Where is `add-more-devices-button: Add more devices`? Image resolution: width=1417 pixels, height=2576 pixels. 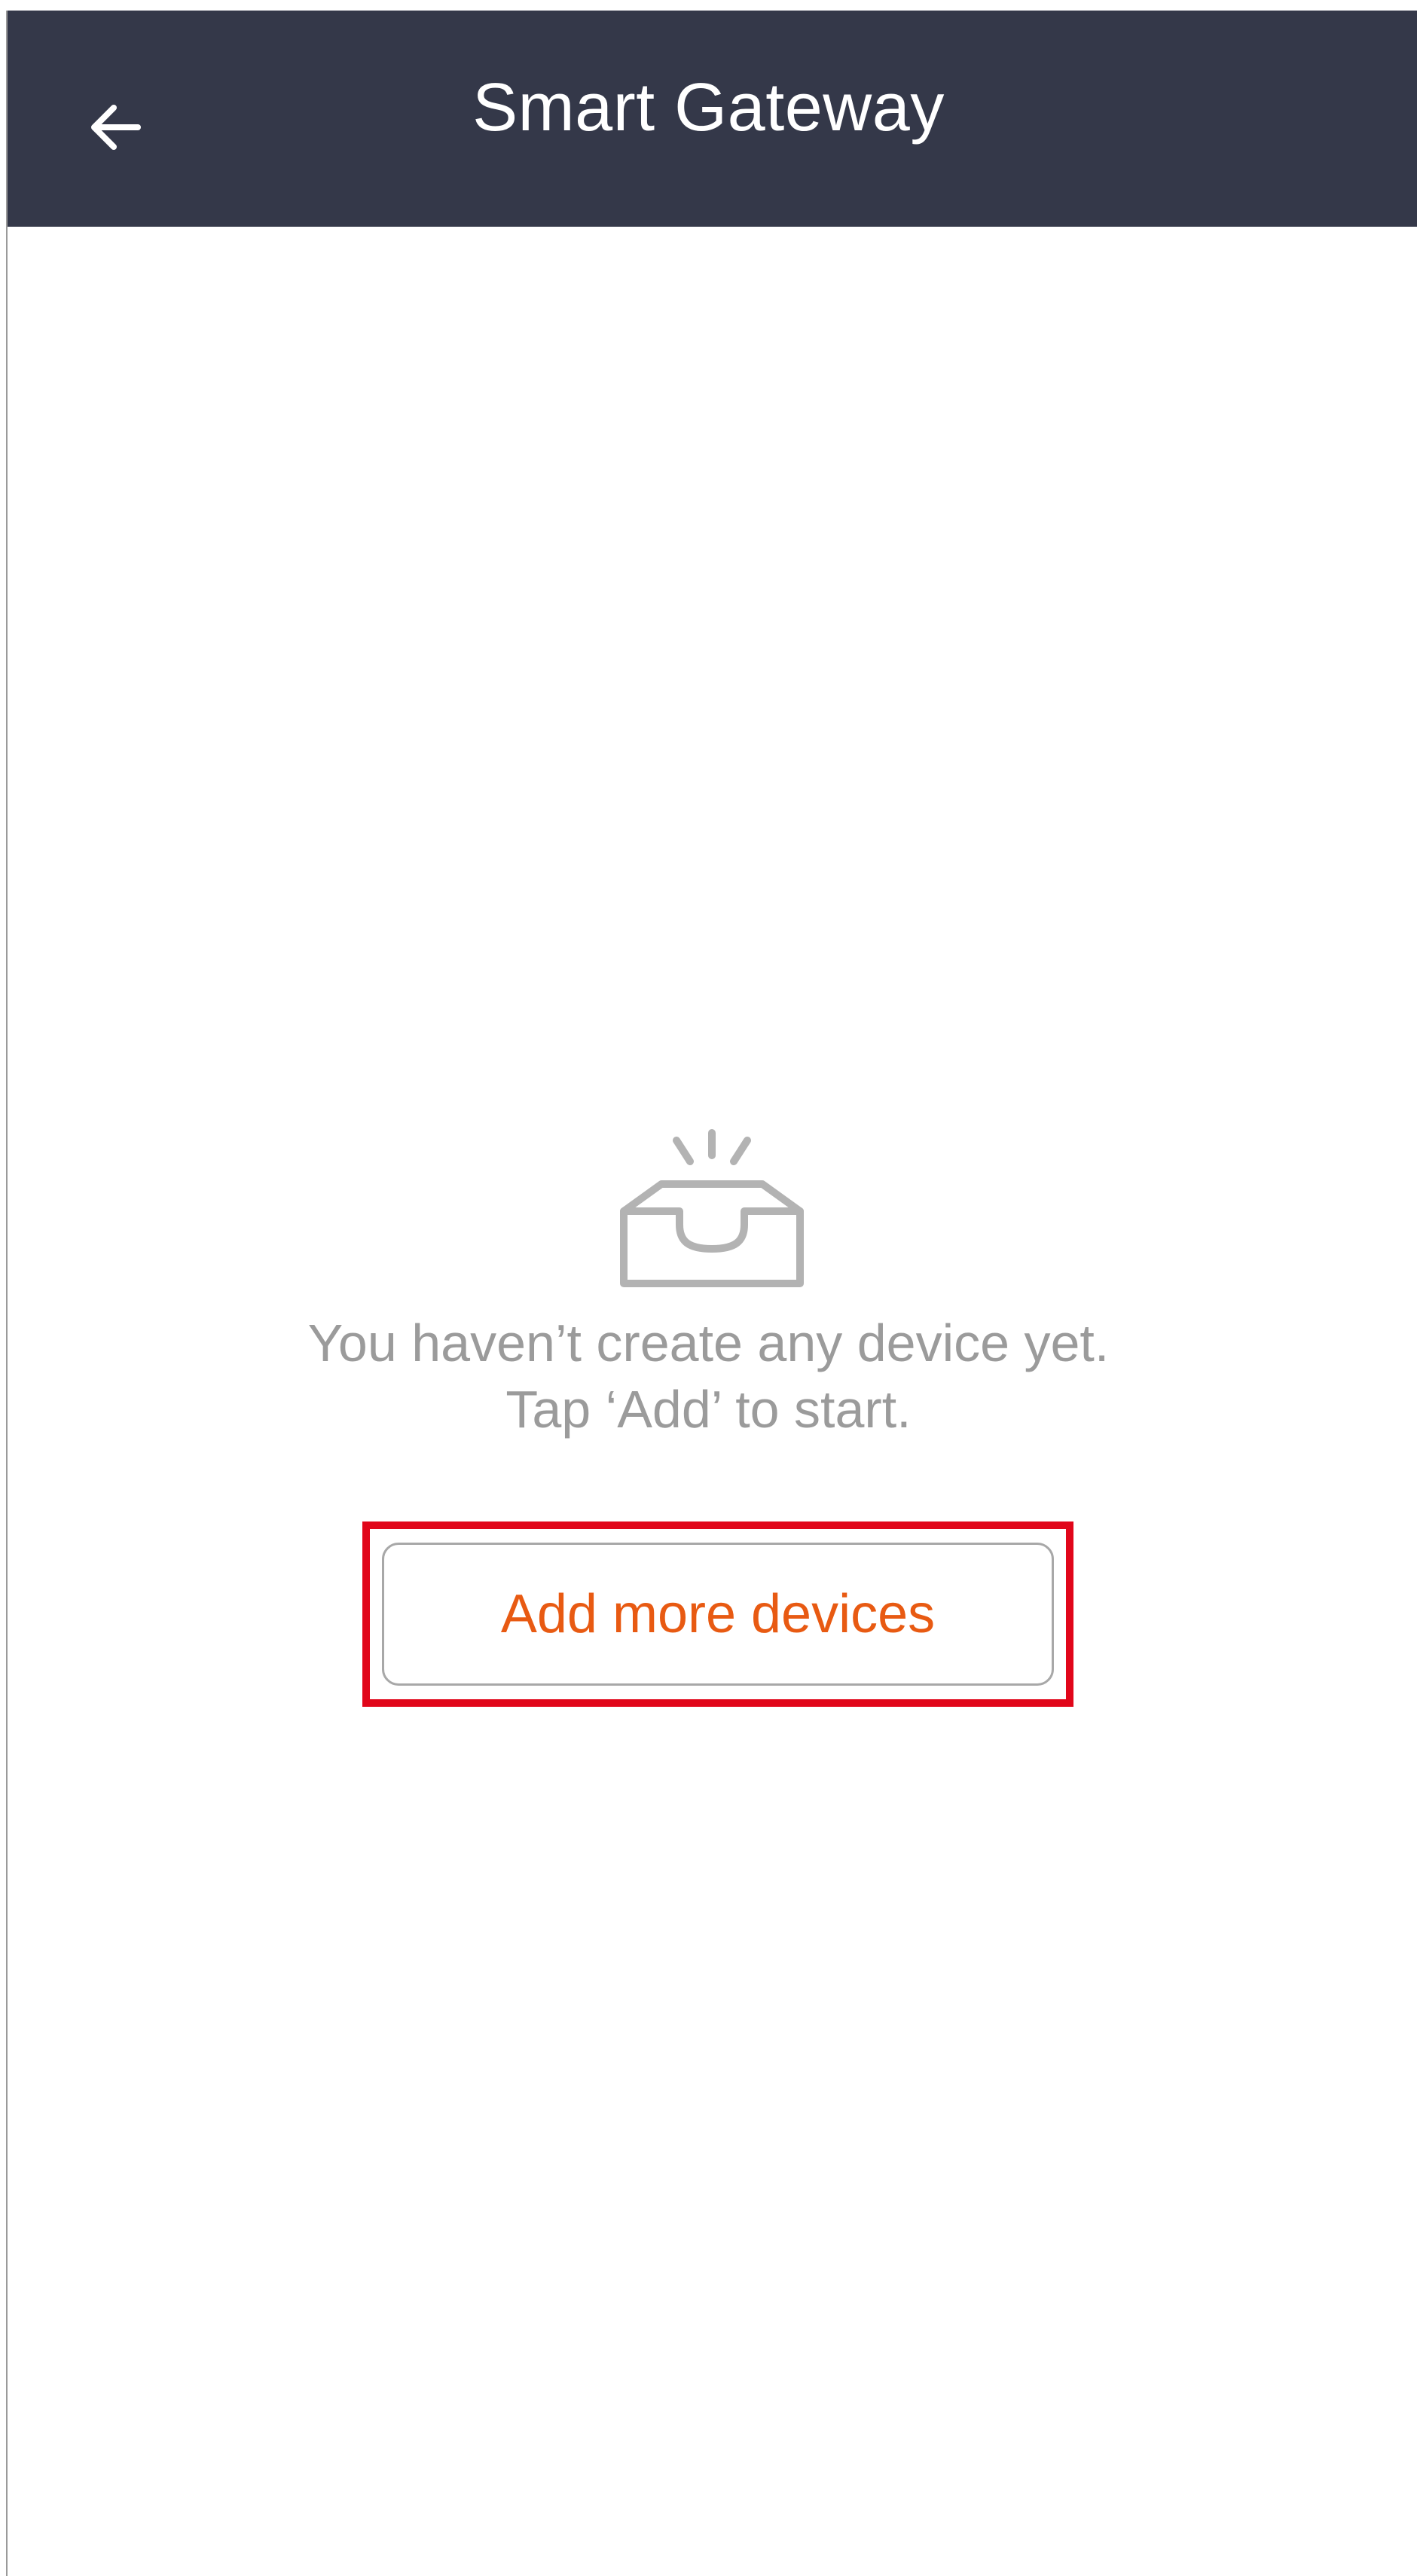 add-more-devices-button: Add more devices is located at coordinates (718, 1615).